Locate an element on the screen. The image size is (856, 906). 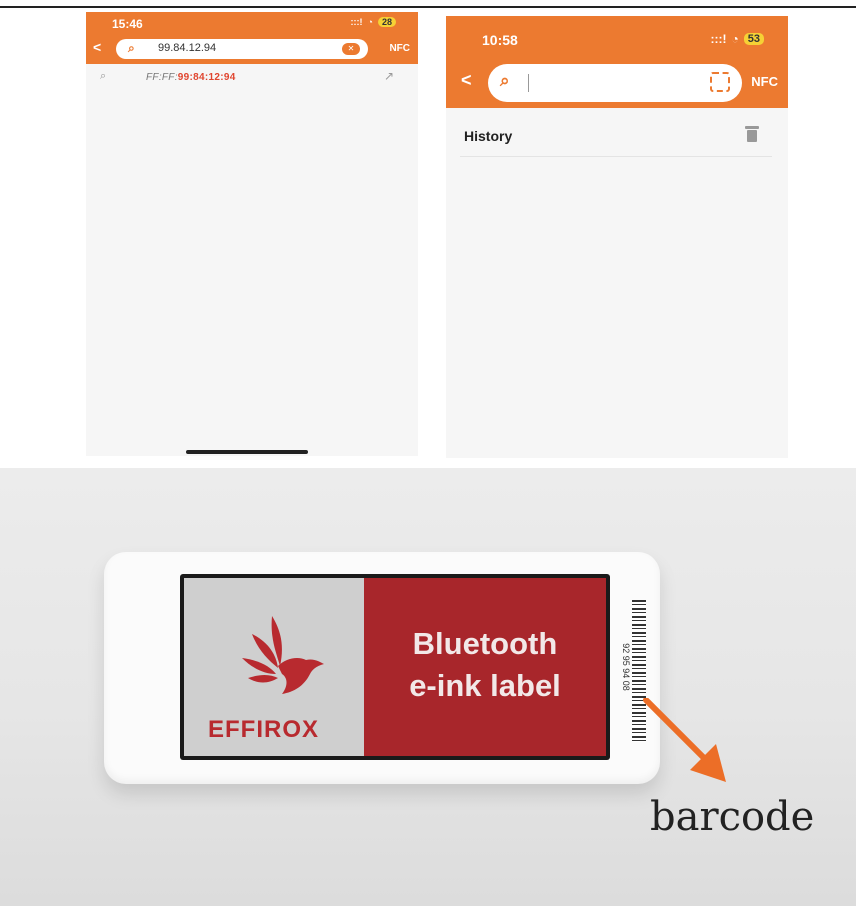
barcode-caption: barcode is located at coordinates (732, 817).